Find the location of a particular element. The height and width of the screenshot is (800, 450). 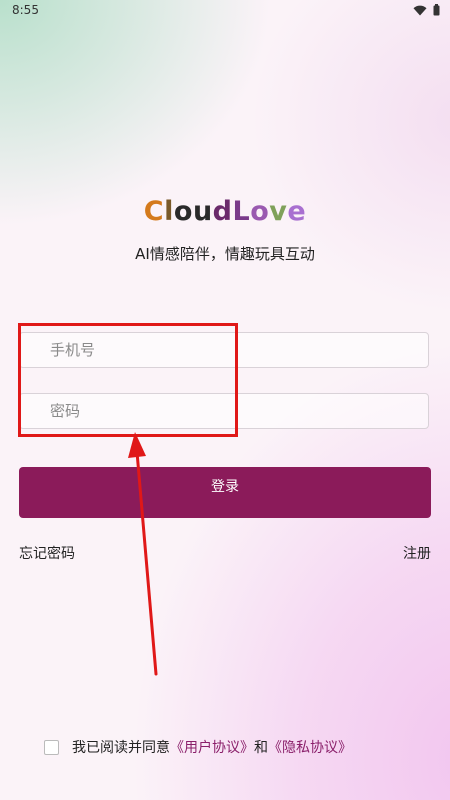

password-field-container is located at coordinates (224, 411).